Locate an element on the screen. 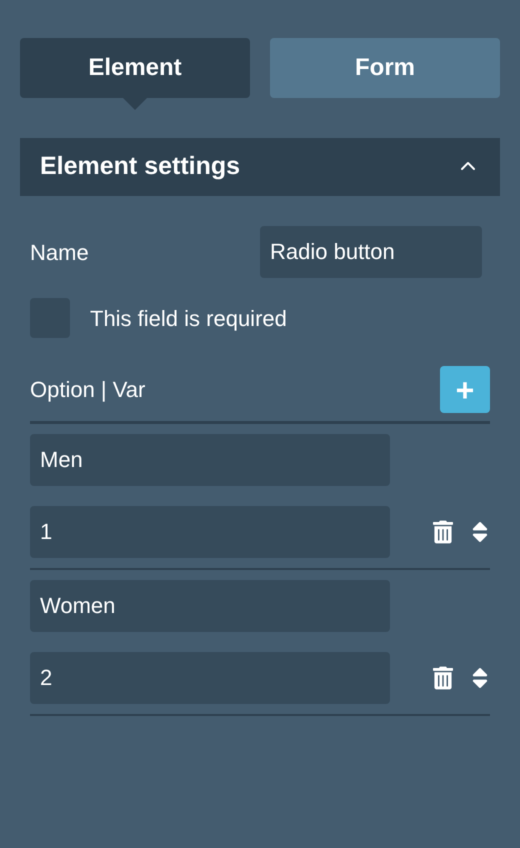  name-field: Radio button is located at coordinates (371, 252).